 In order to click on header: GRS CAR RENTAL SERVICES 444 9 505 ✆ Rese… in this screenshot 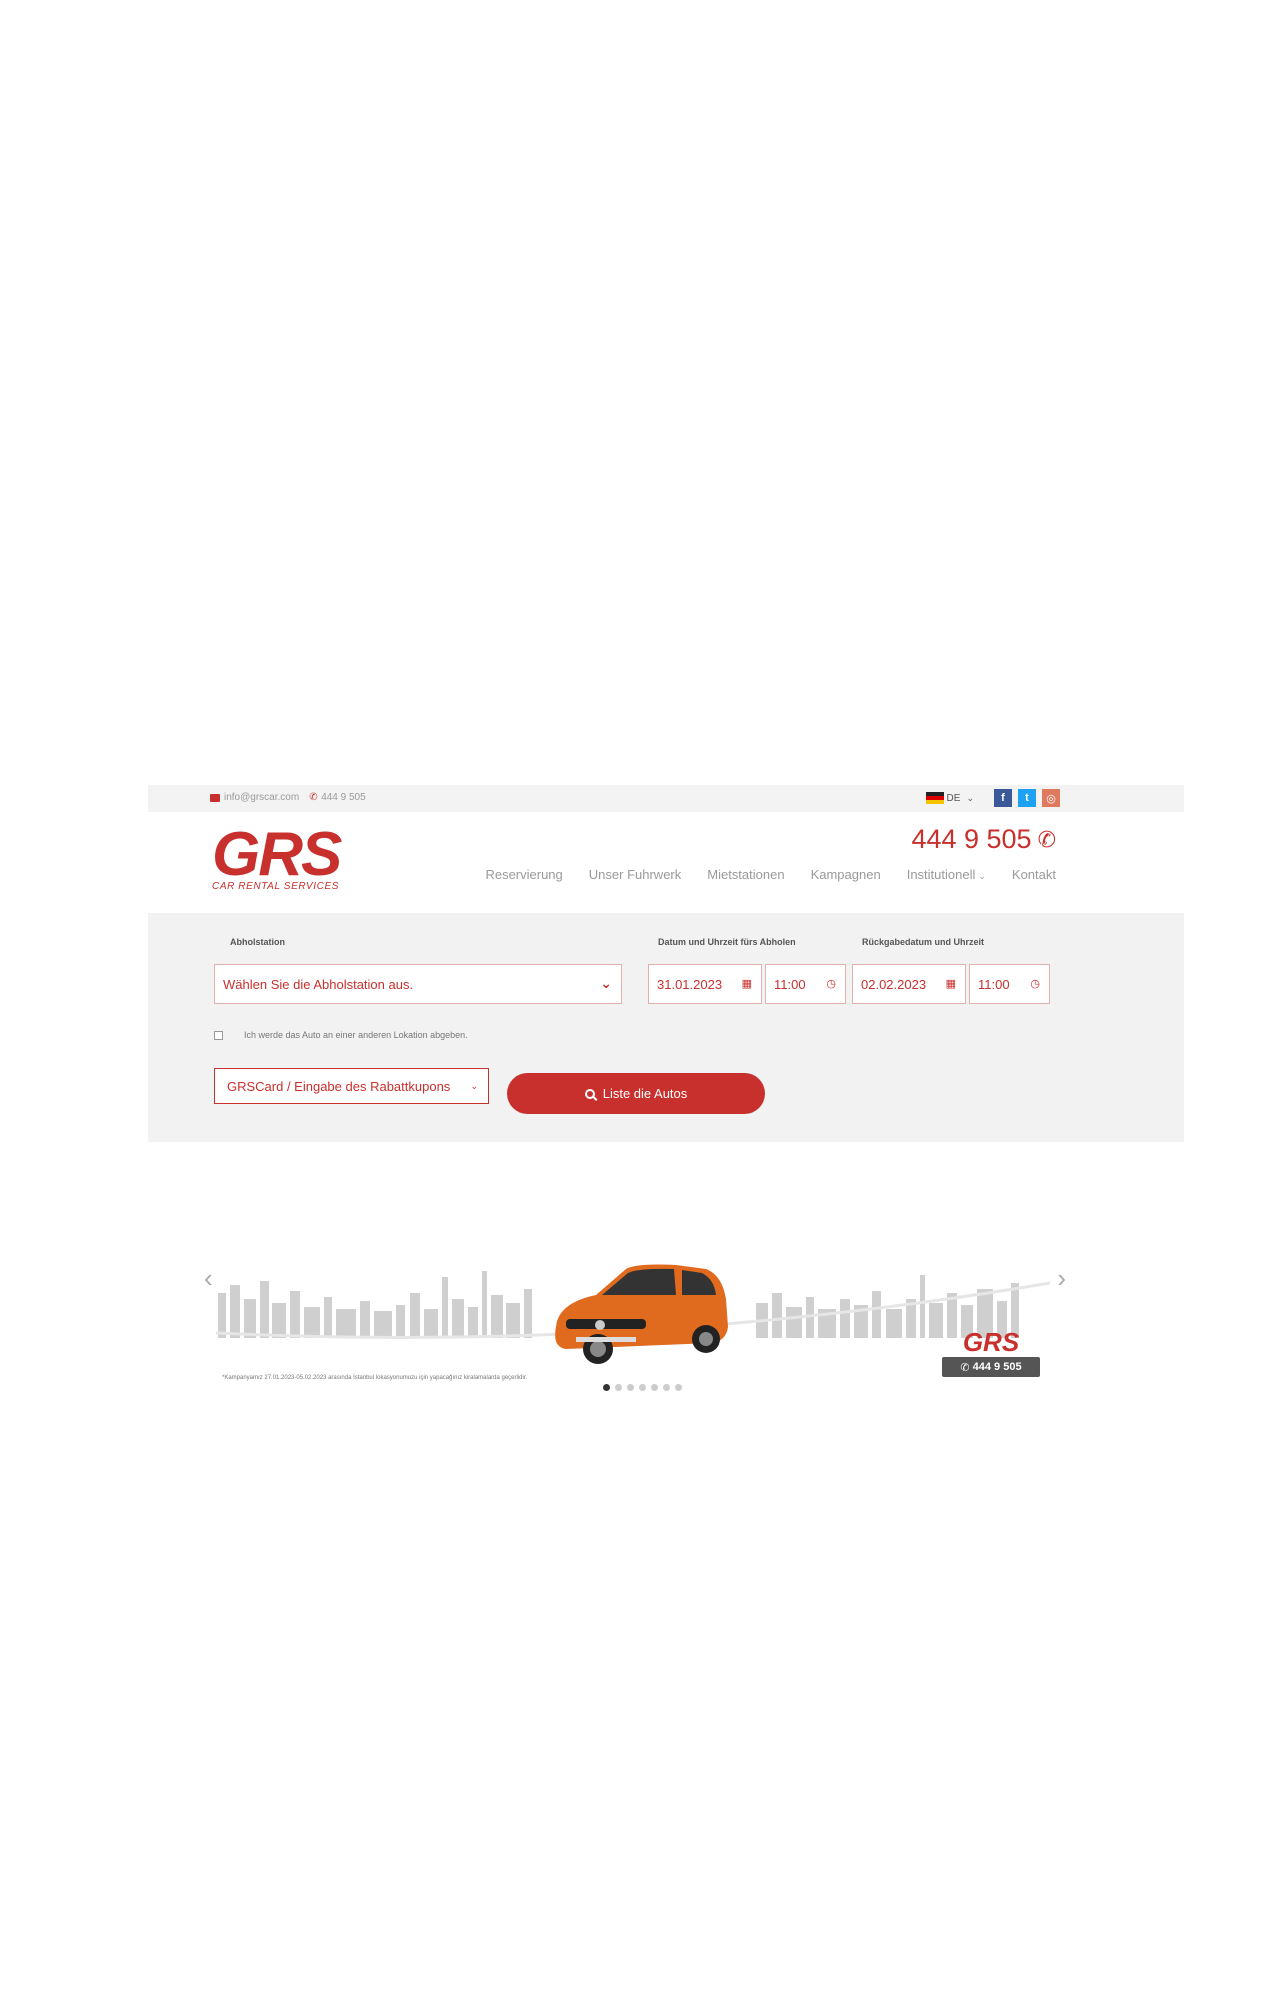, I will do `click(666, 862)`.